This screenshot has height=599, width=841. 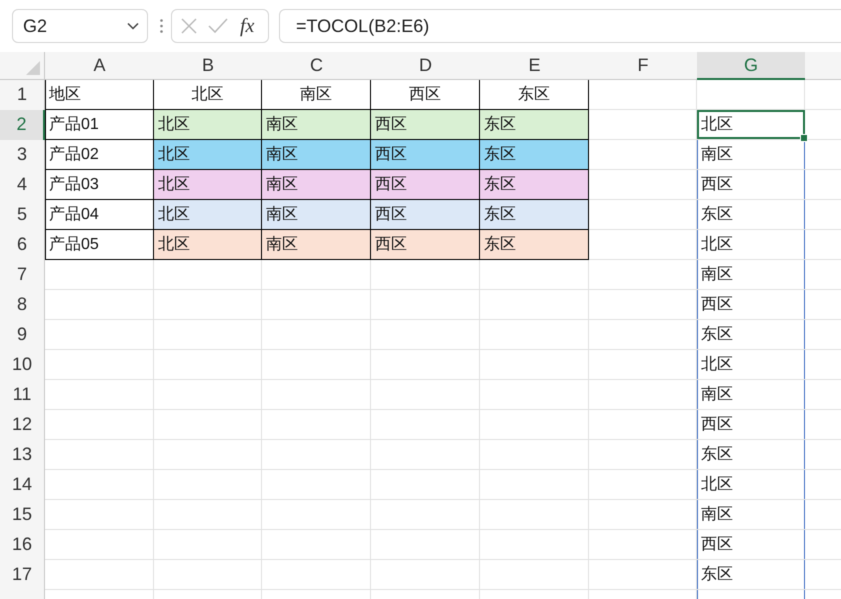 What do you see at coordinates (22, 185) in the screenshot?
I see `row-header: 4` at bounding box center [22, 185].